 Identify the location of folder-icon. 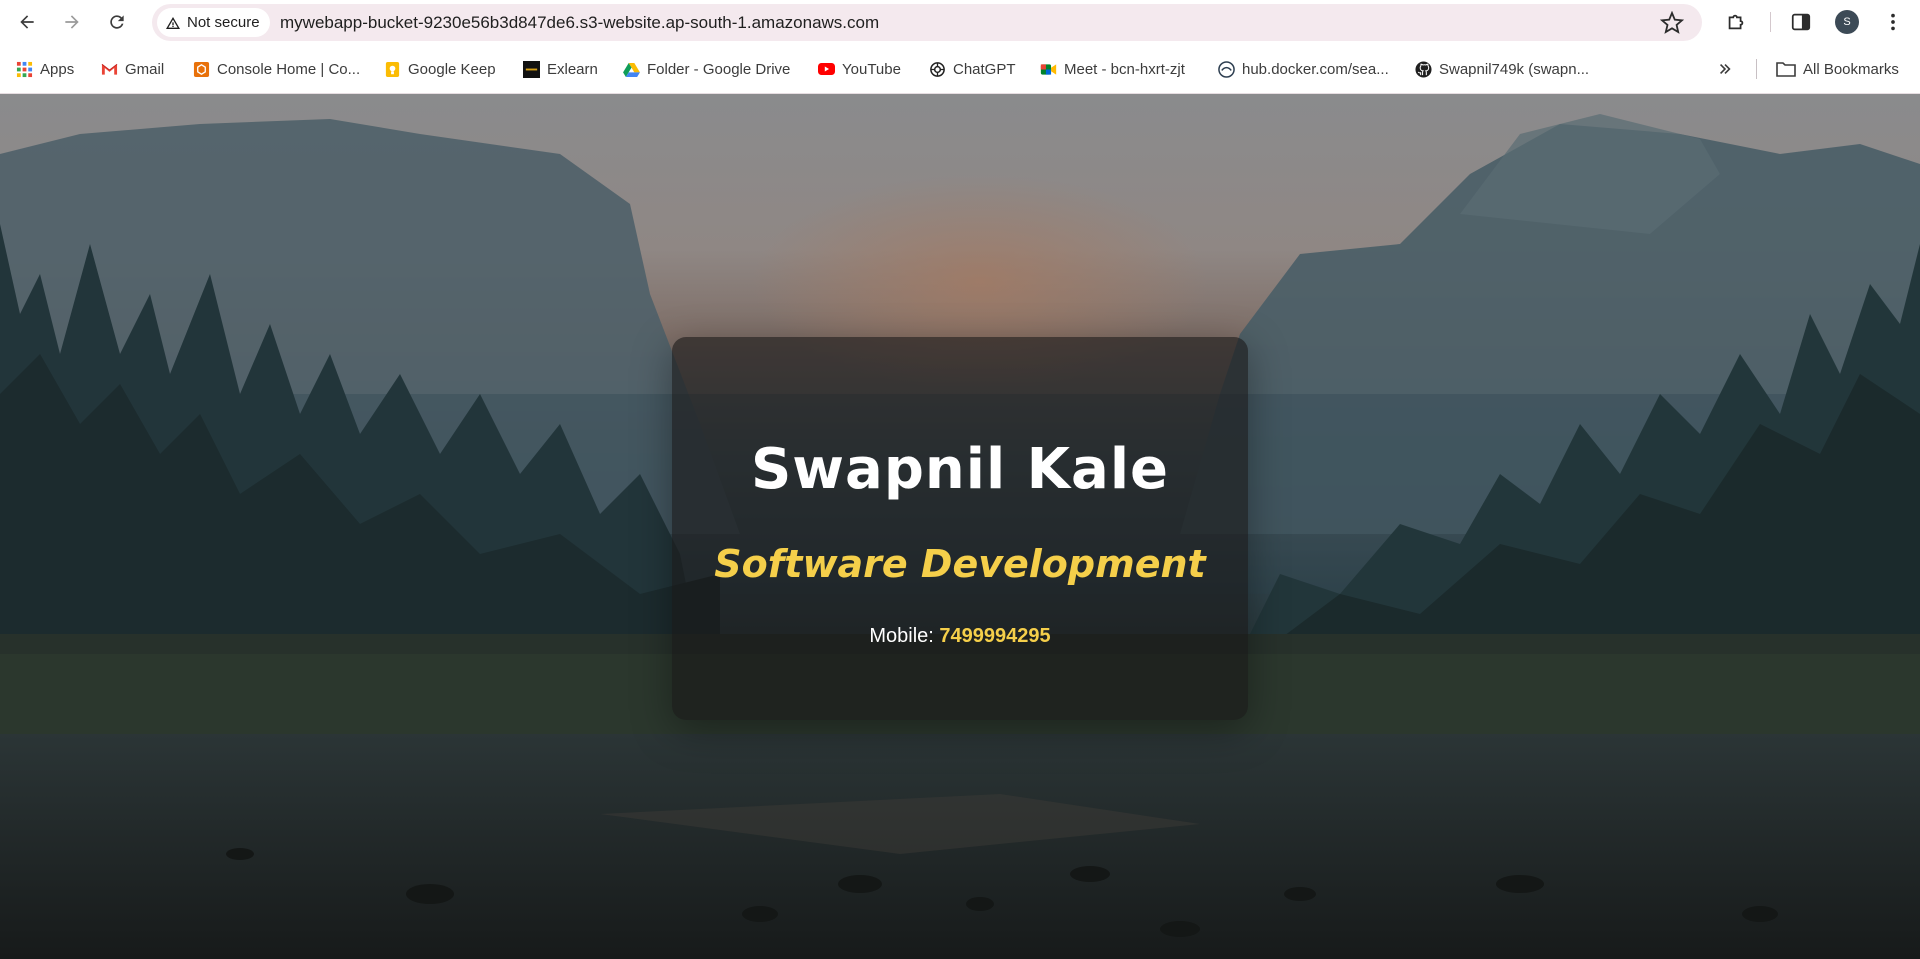
(1786, 69).